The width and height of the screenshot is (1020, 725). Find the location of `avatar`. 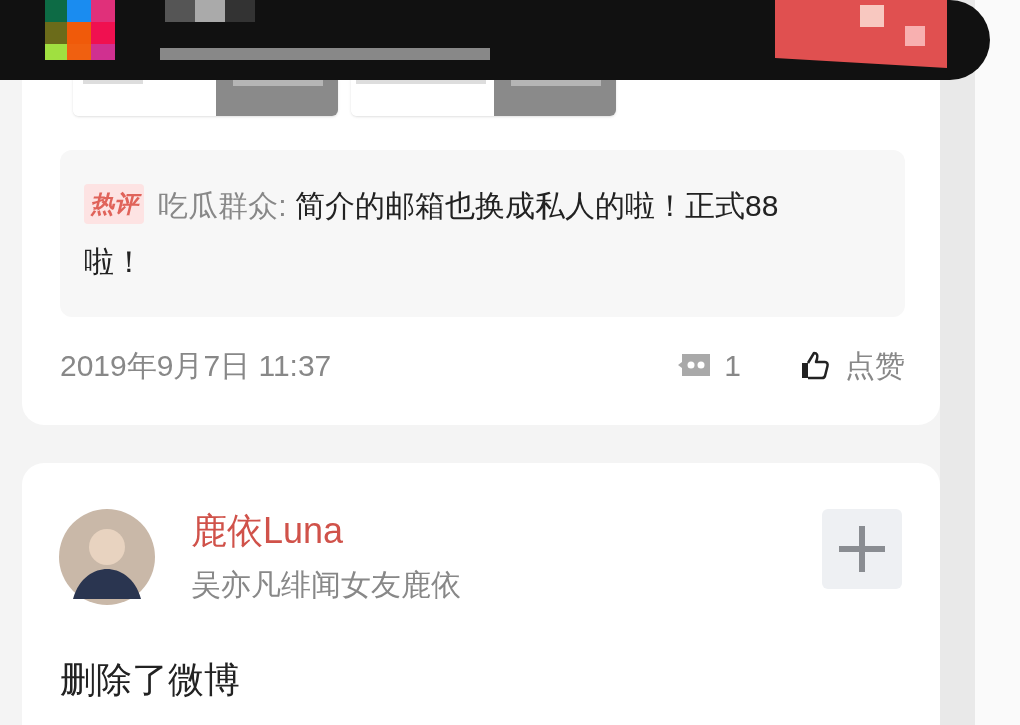

avatar is located at coordinates (107, 557).